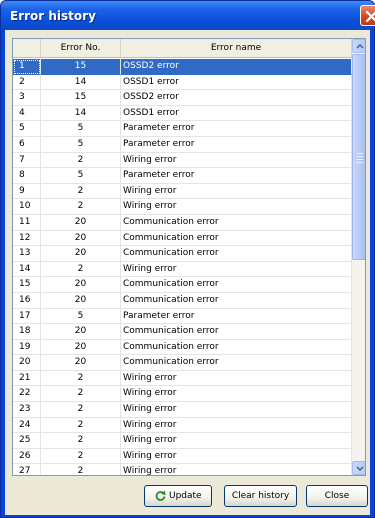 The height and width of the screenshot is (518, 375). I want to click on scroll-down-button, so click(358, 468).